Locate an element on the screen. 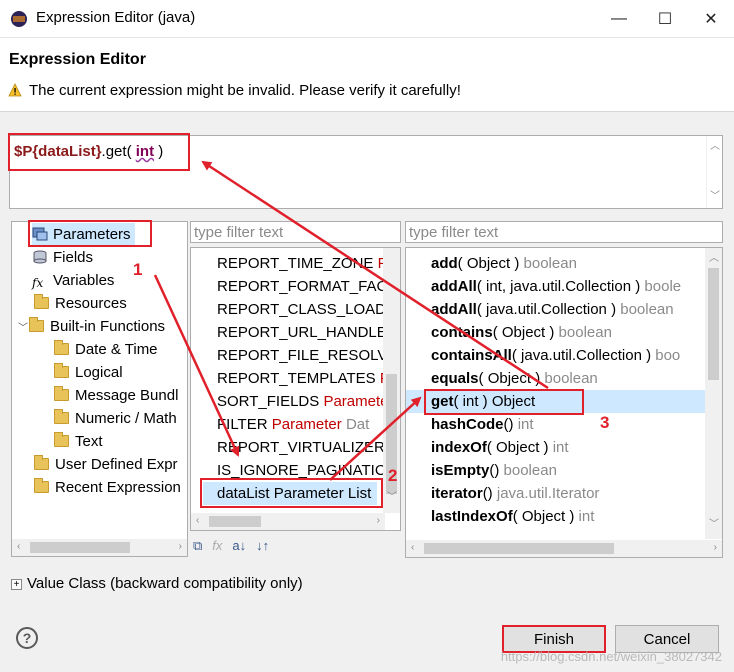 This screenshot has height=672, width=734. methods-hscrollbar: ‹ › is located at coordinates (564, 548).